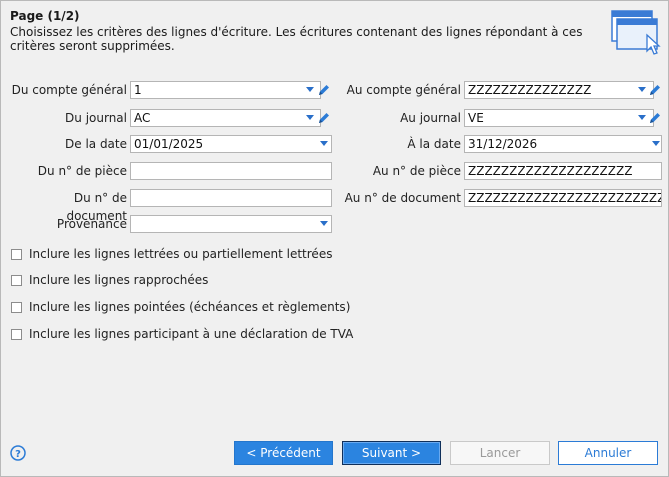 This screenshot has height=477, width=669. Describe the element at coordinates (500, 453) in the screenshot. I see `run-button: Lancer` at that location.